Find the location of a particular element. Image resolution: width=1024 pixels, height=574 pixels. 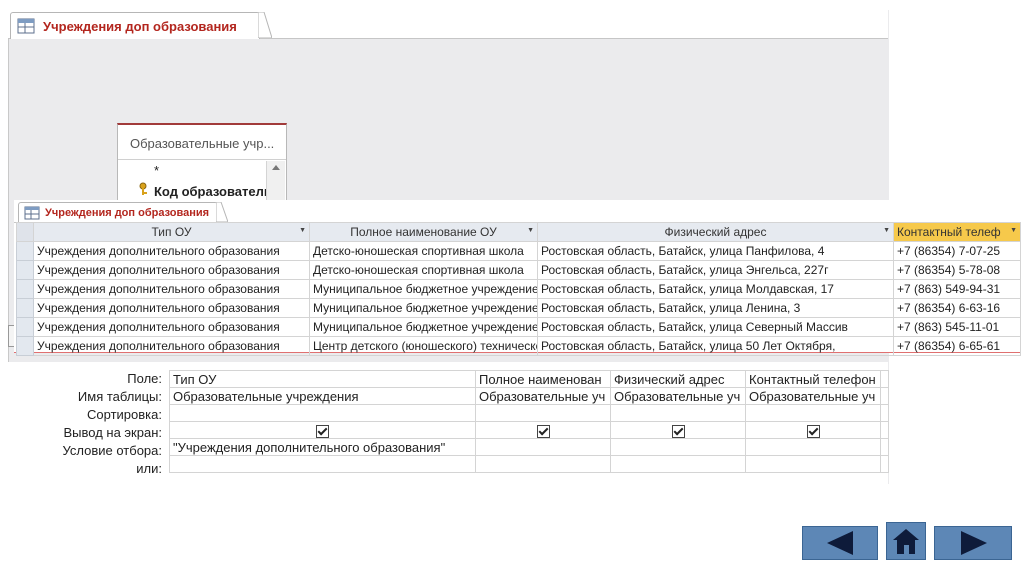

prev-slide-button is located at coordinates (840, 543).